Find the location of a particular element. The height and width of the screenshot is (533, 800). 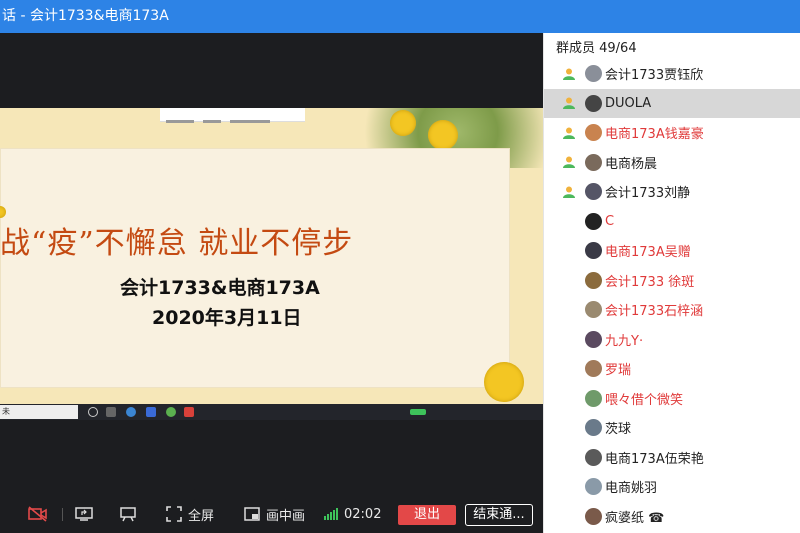

member-row: 电商杨晨 is located at coordinates (672, 162).